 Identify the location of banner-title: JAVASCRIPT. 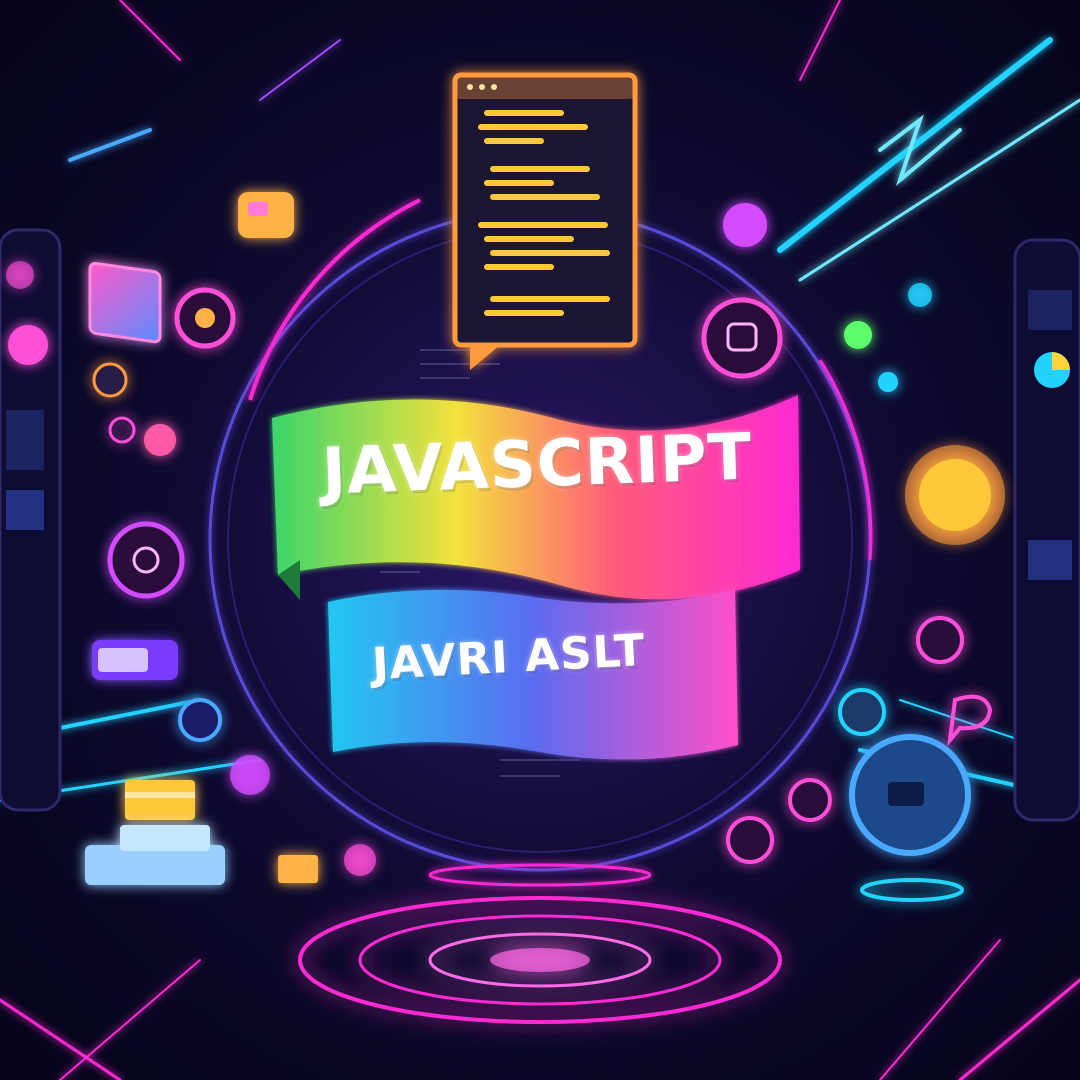
(537, 465).